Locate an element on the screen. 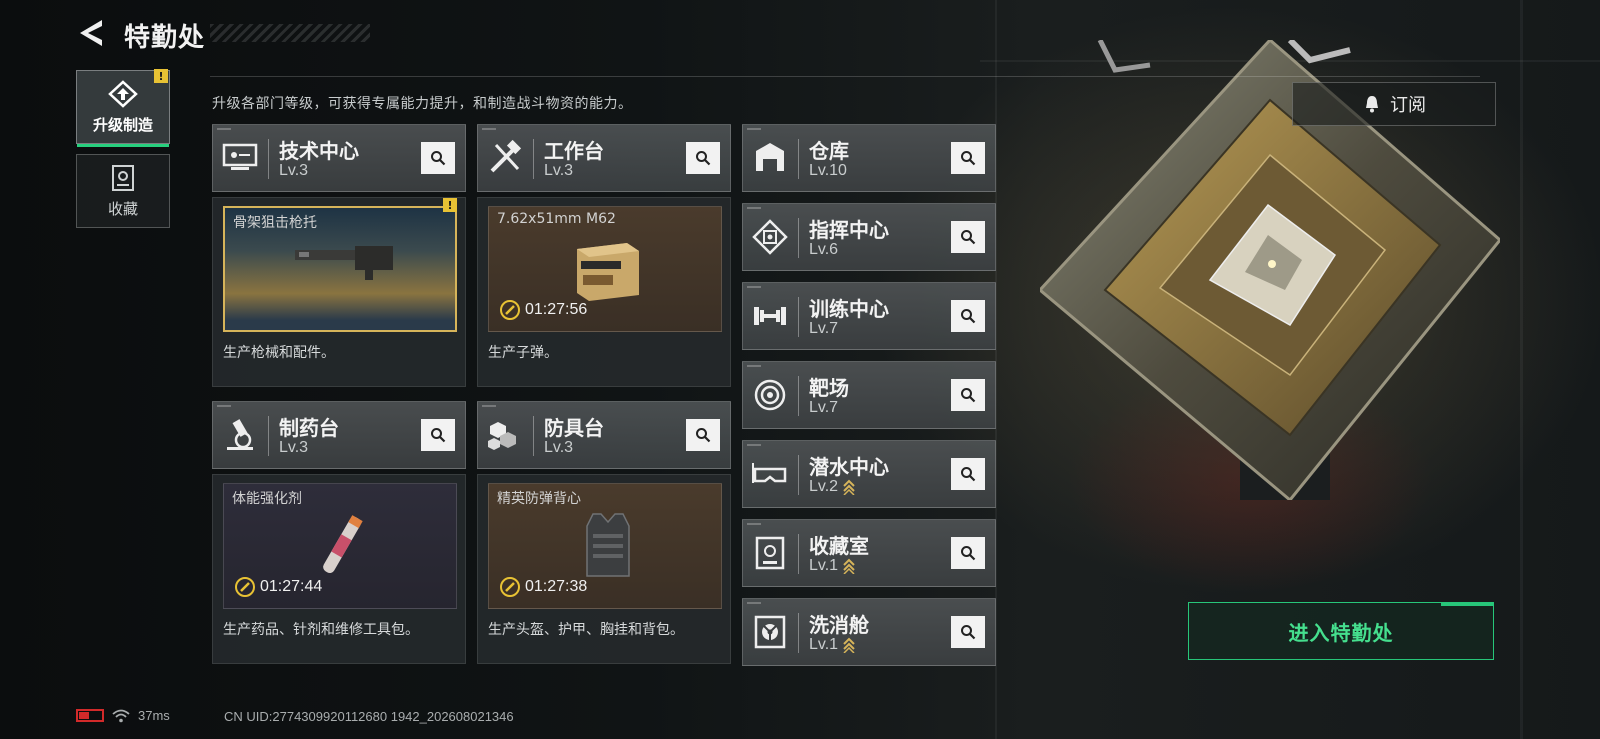  corner-accent is located at coordinates (1467, 604).